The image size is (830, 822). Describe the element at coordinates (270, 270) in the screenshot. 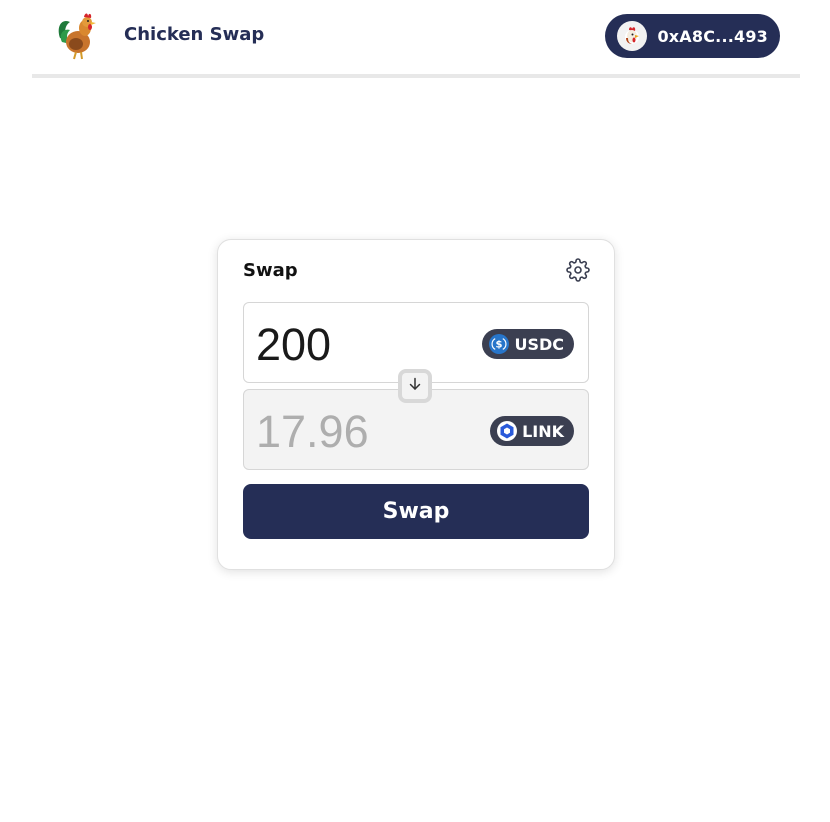

I see `swap-title: Swap` at that location.